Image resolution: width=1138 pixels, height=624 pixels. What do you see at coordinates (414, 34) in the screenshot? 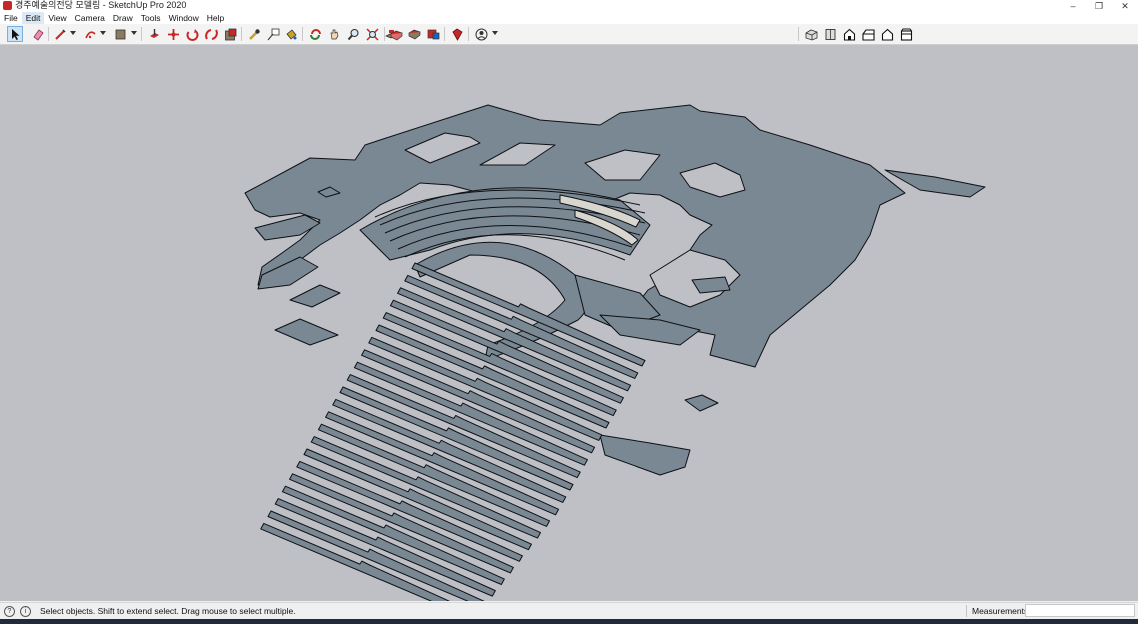
I see `layout-icon` at bounding box center [414, 34].